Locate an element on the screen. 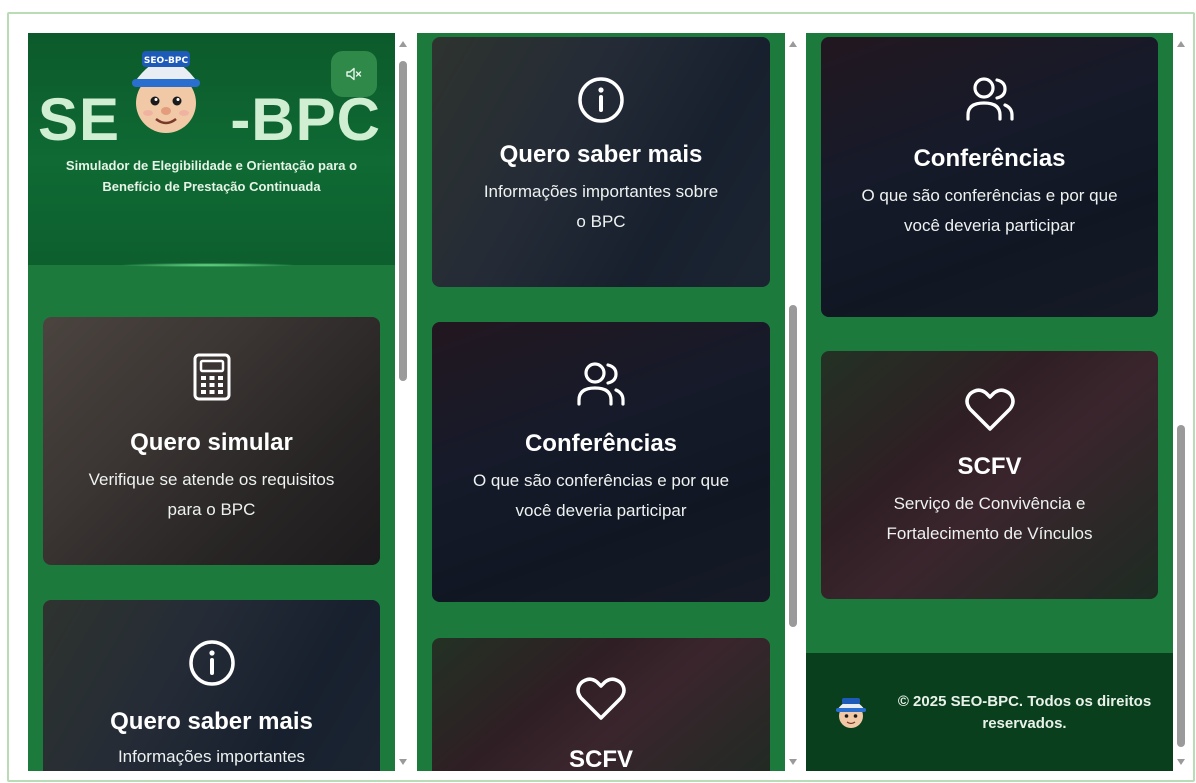 This screenshot has height=783, width=1196. svg-text: SEO-BPC is located at coordinates (166, 61).